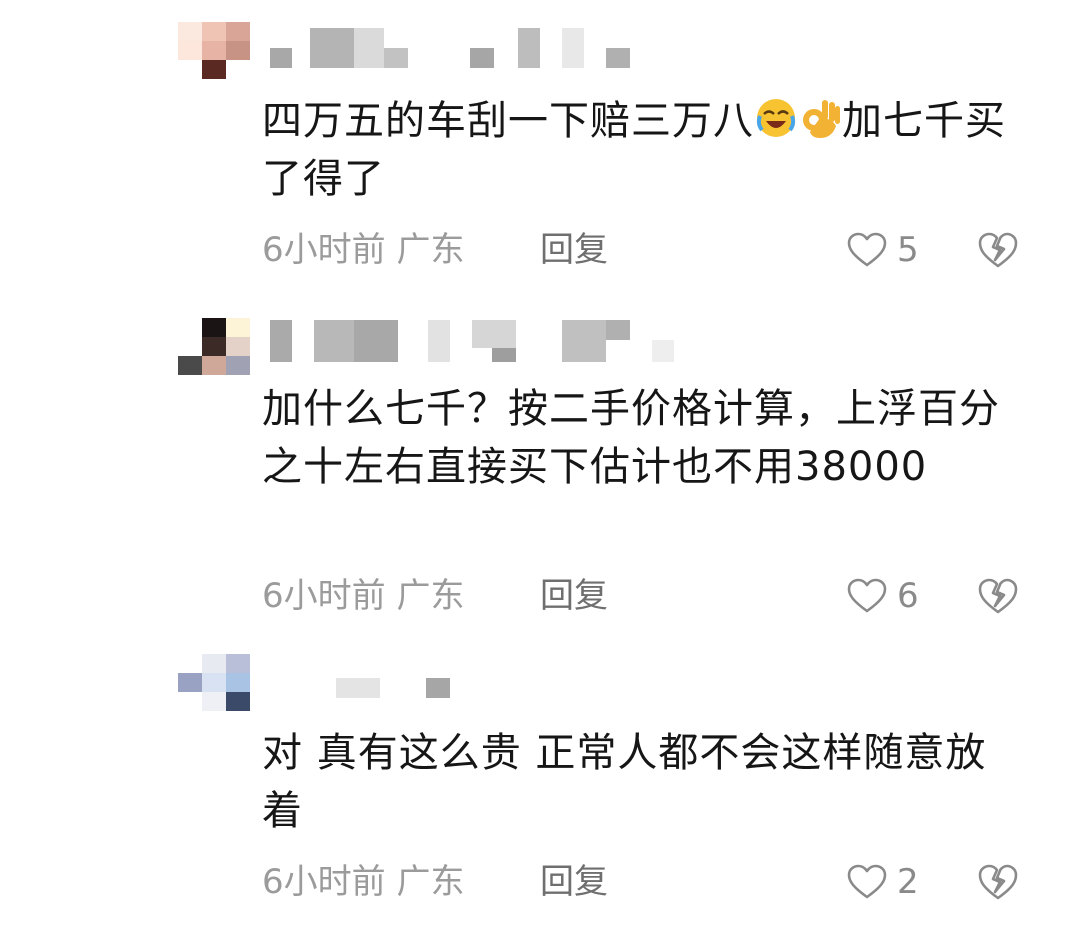  Describe the element at coordinates (652, 596) in the screenshot. I see `comment-meta: 6小时前 广东 回复 6` at that location.